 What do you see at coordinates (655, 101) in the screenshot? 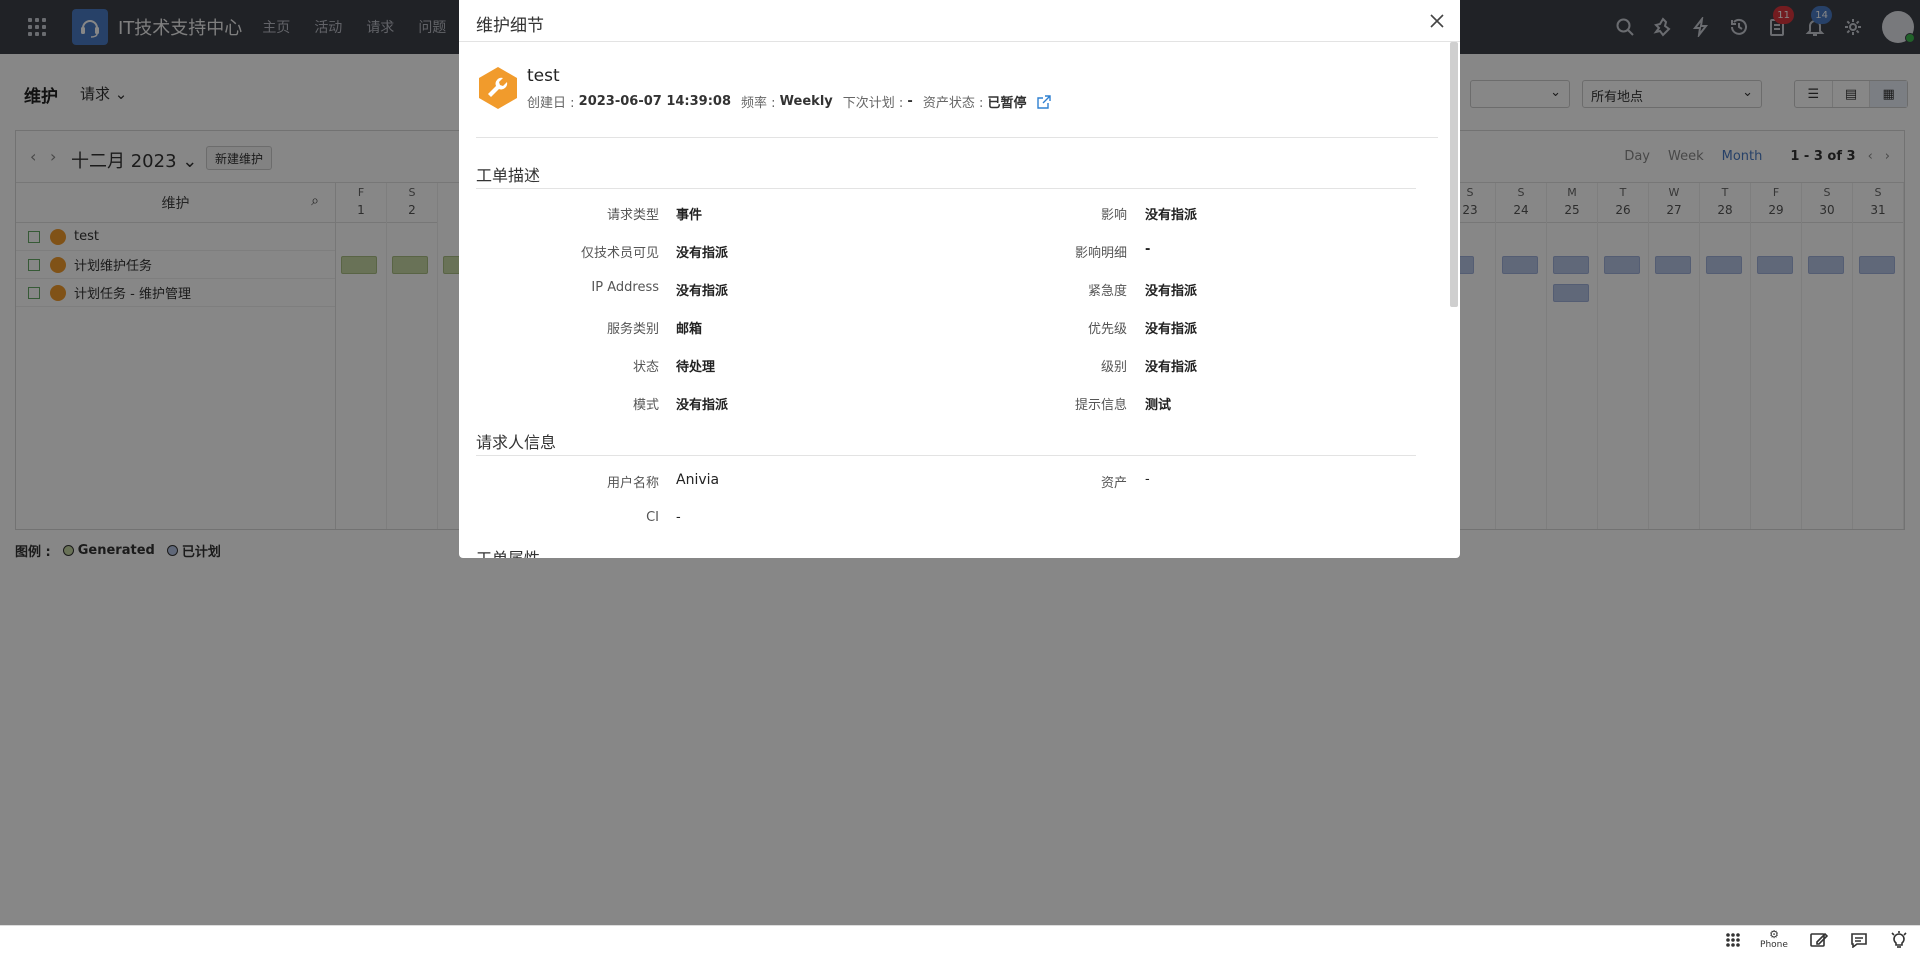
I see `created-value: 2023-06-07 14:39:08` at bounding box center [655, 101].